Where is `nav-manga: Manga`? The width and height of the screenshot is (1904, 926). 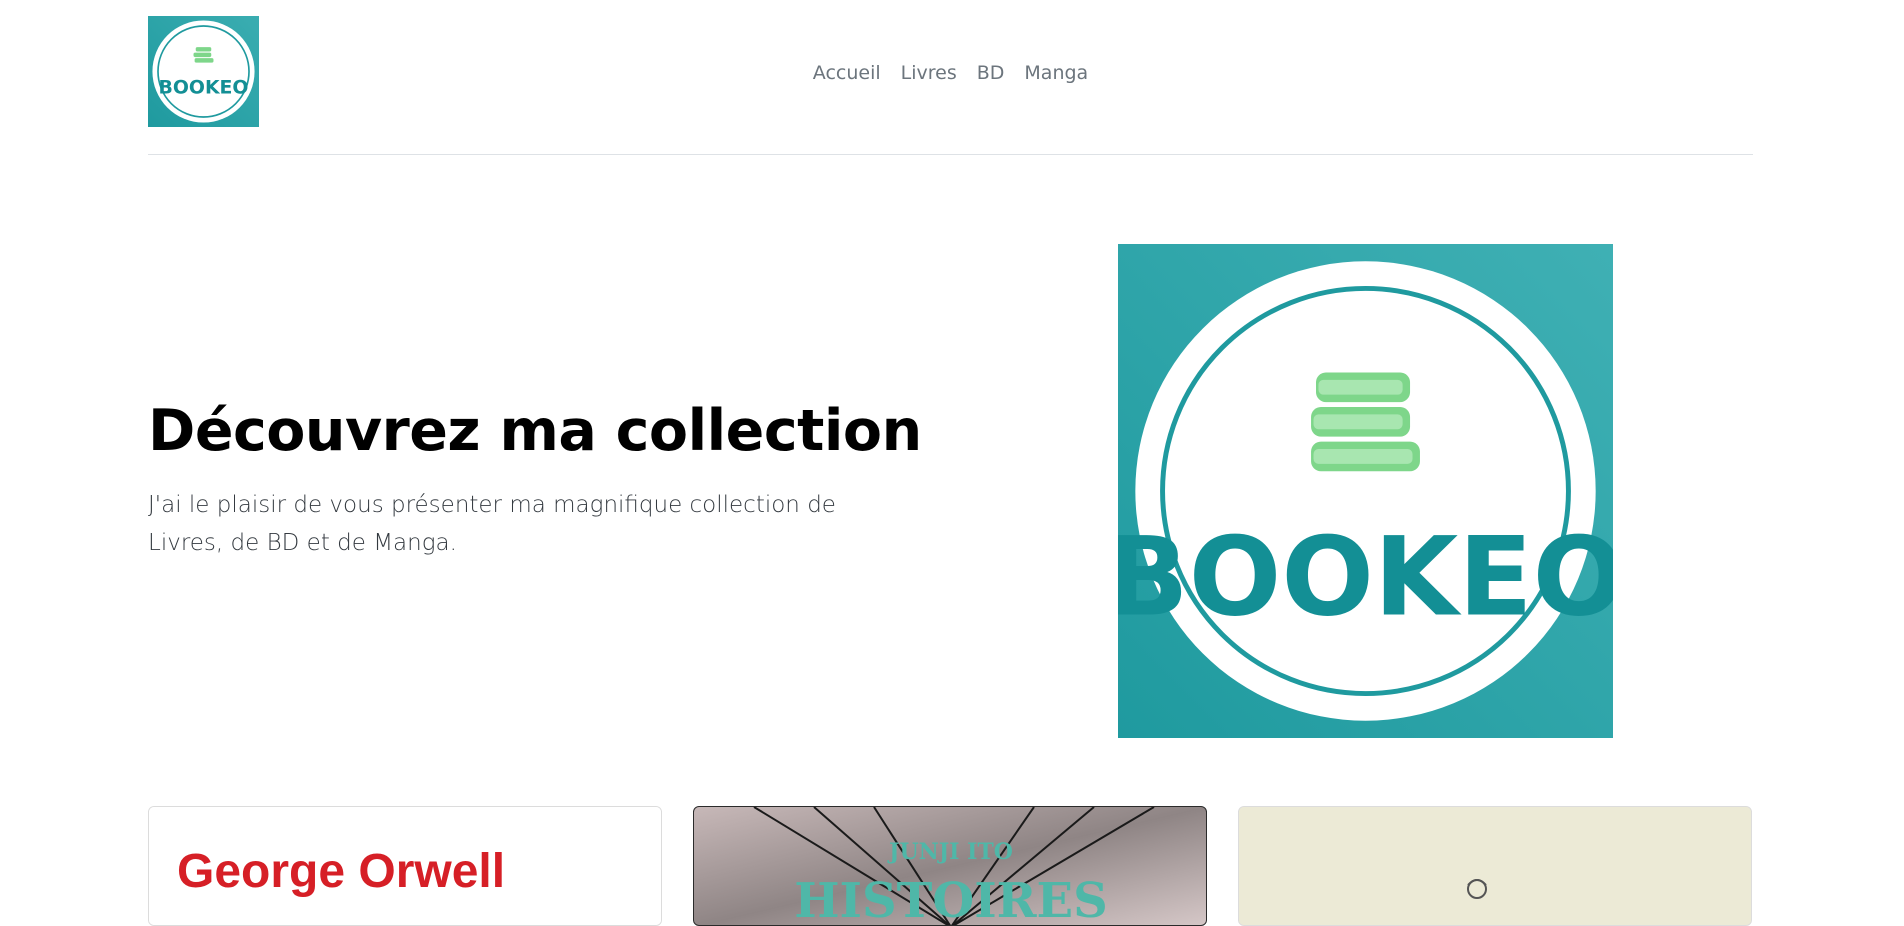 nav-manga: Manga is located at coordinates (1056, 73).